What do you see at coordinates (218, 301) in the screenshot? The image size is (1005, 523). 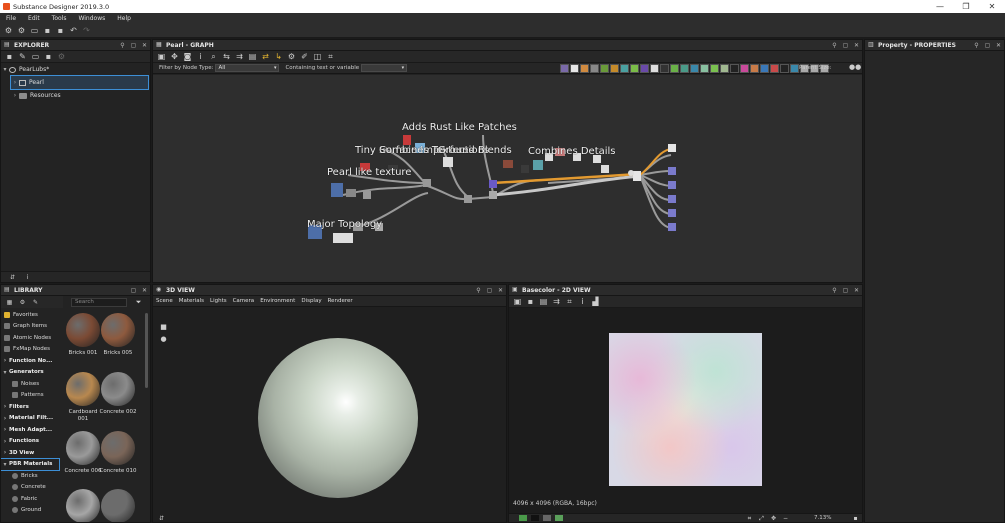 I see `menu-lights: Lights` at bounding box center [218, 301].